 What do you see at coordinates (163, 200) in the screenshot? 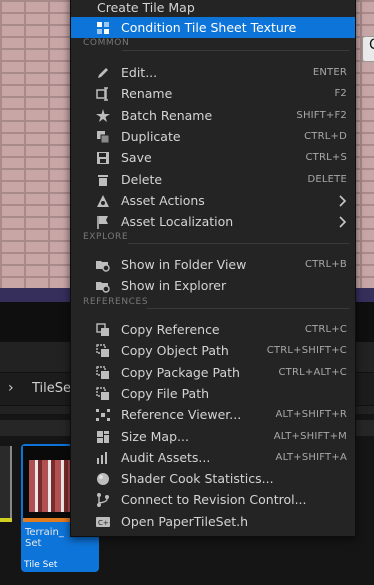
I see `menu-item-label: Asset Actions` at bounding box center [163, 200].